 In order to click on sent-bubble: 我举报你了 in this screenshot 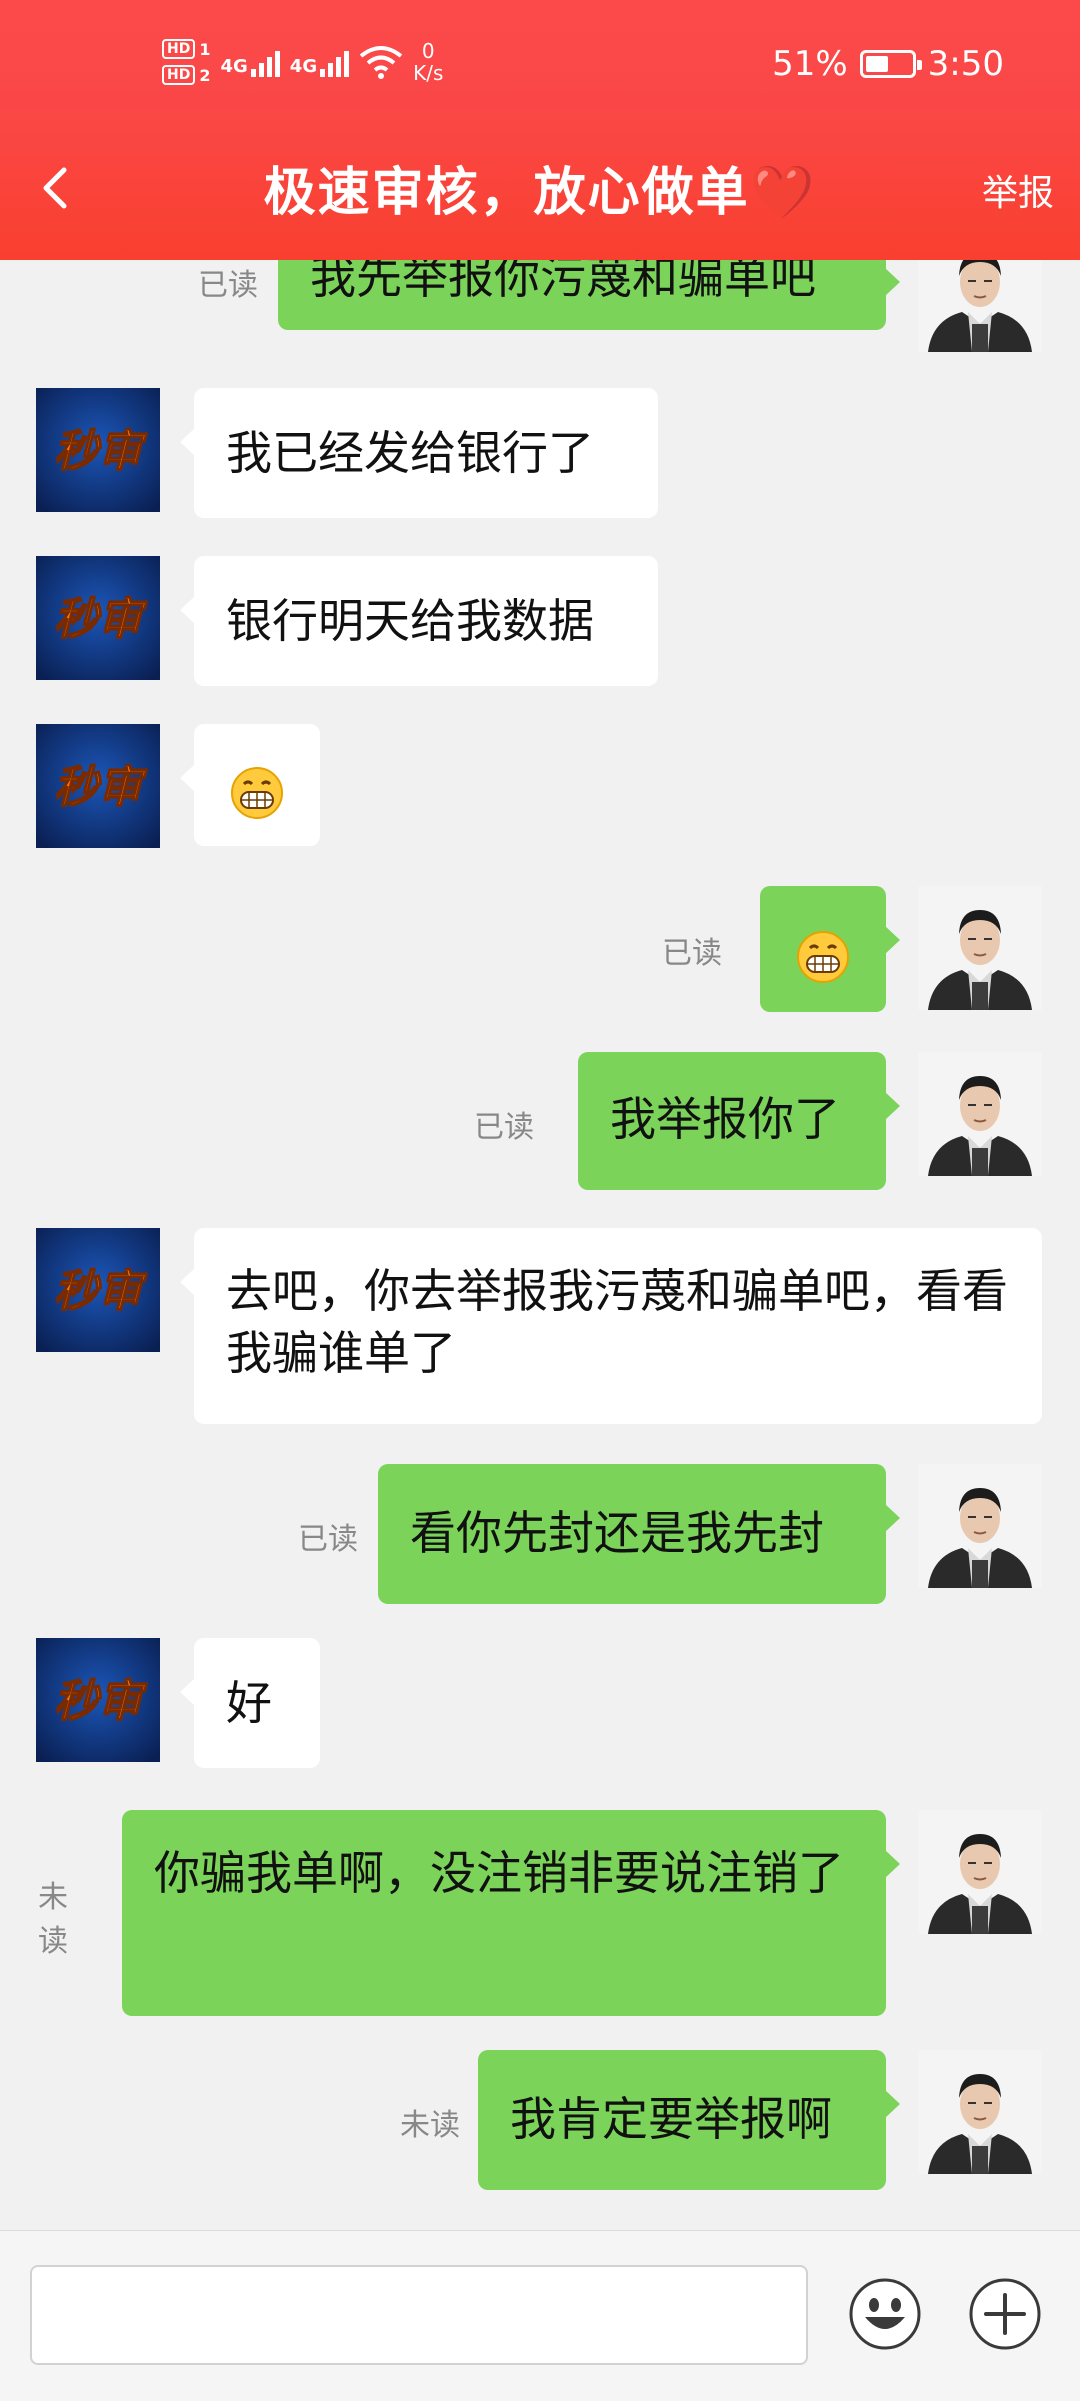, I will do `click(739, 1121)`.